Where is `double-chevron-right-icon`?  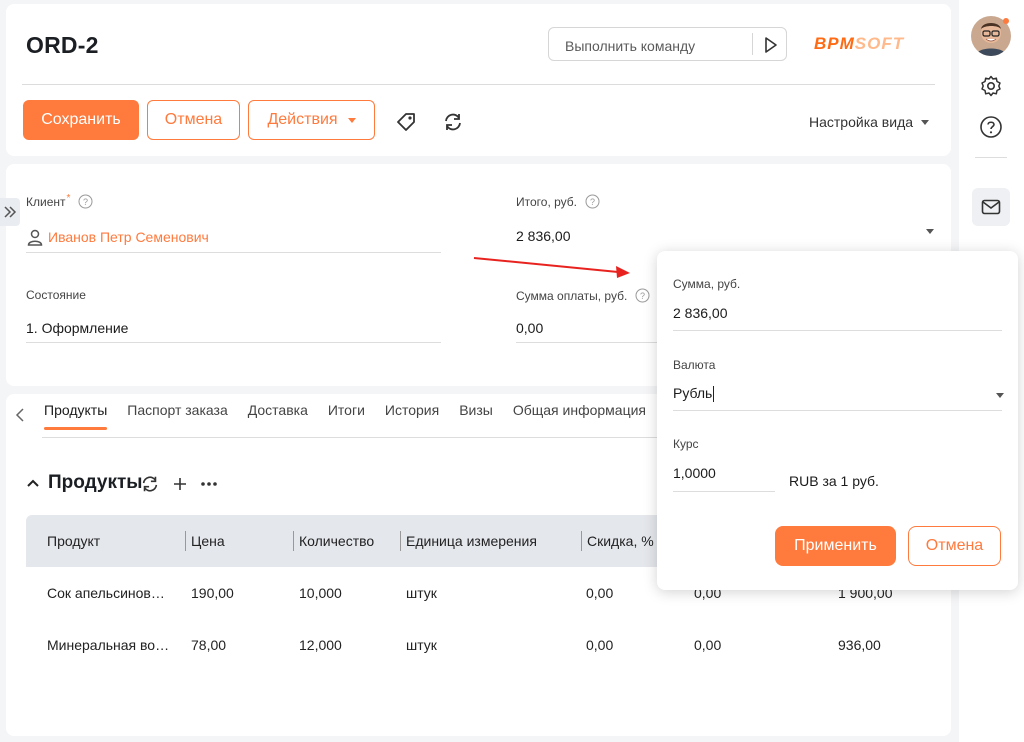 double-chevron-right-icon is located at coordinates (10, 212).